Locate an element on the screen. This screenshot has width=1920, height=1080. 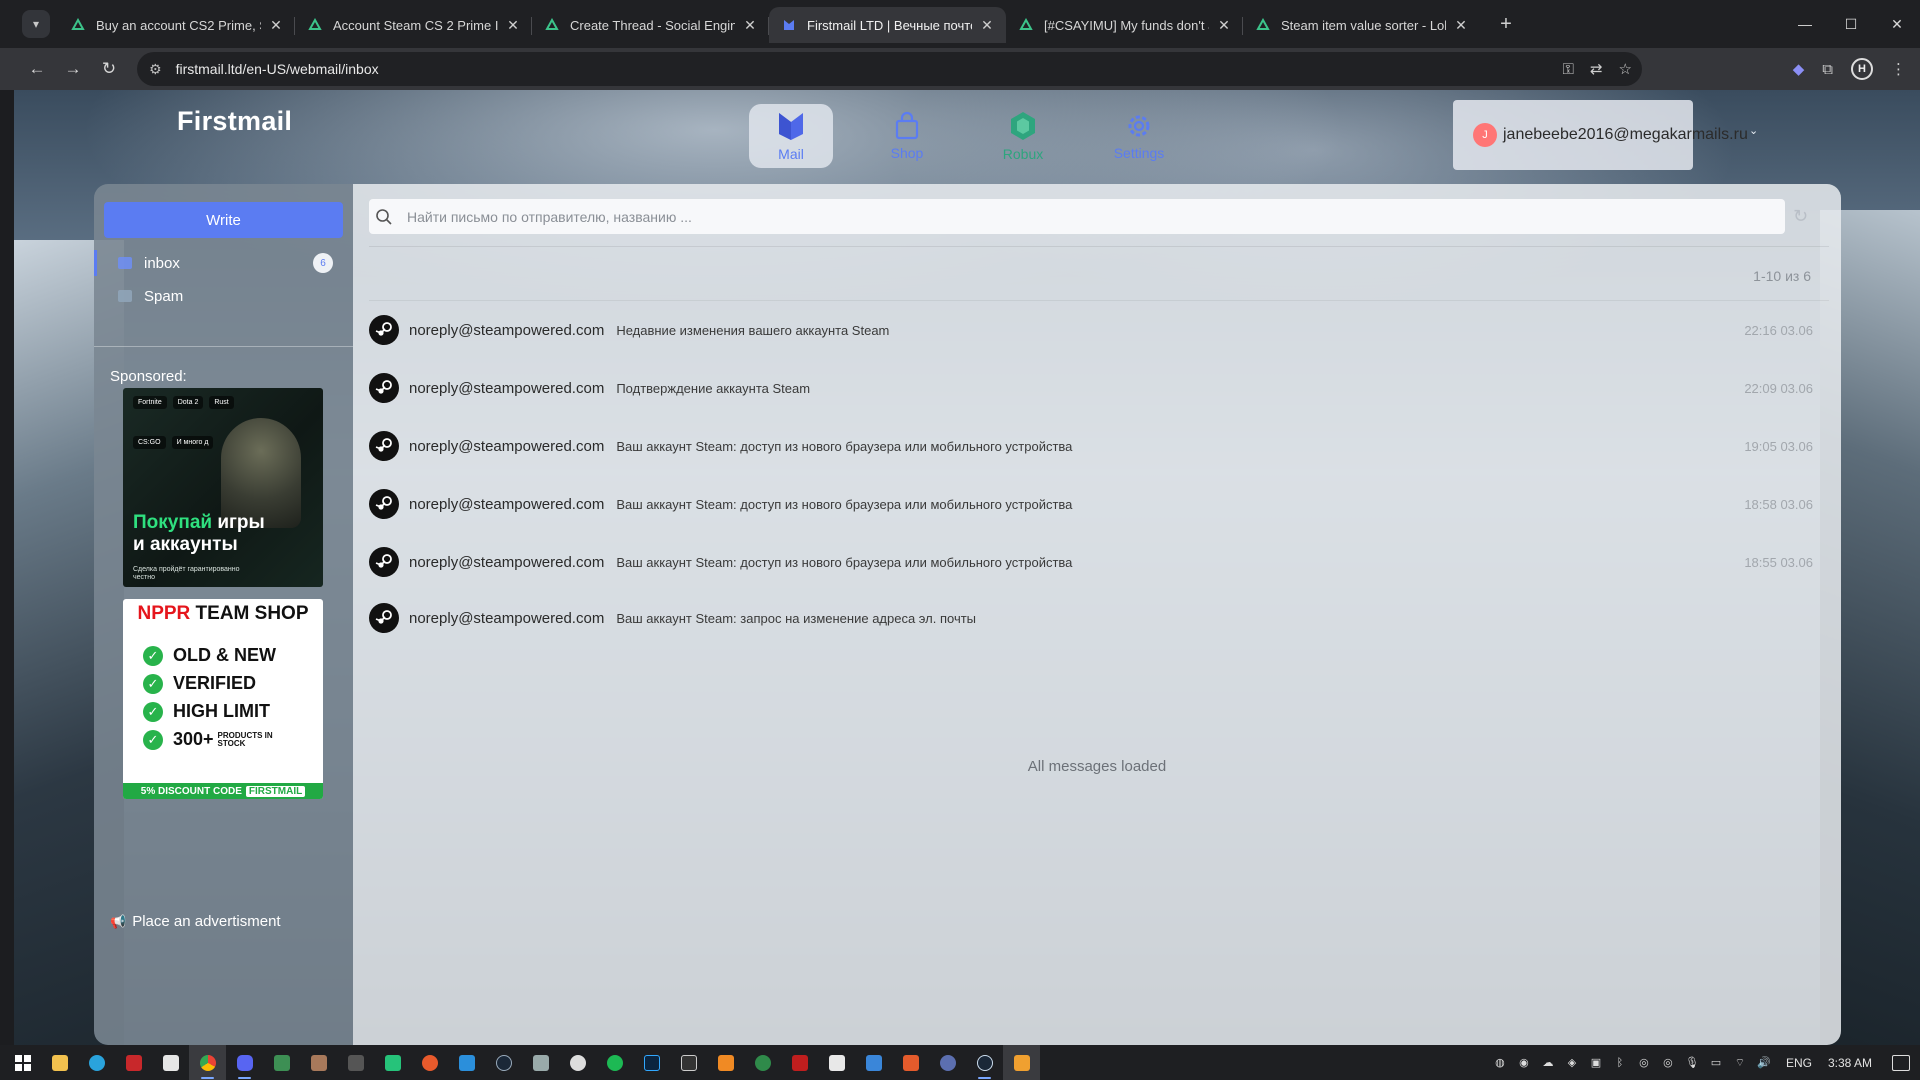
nav-shop: Shop is located at coordinates (907, 136).